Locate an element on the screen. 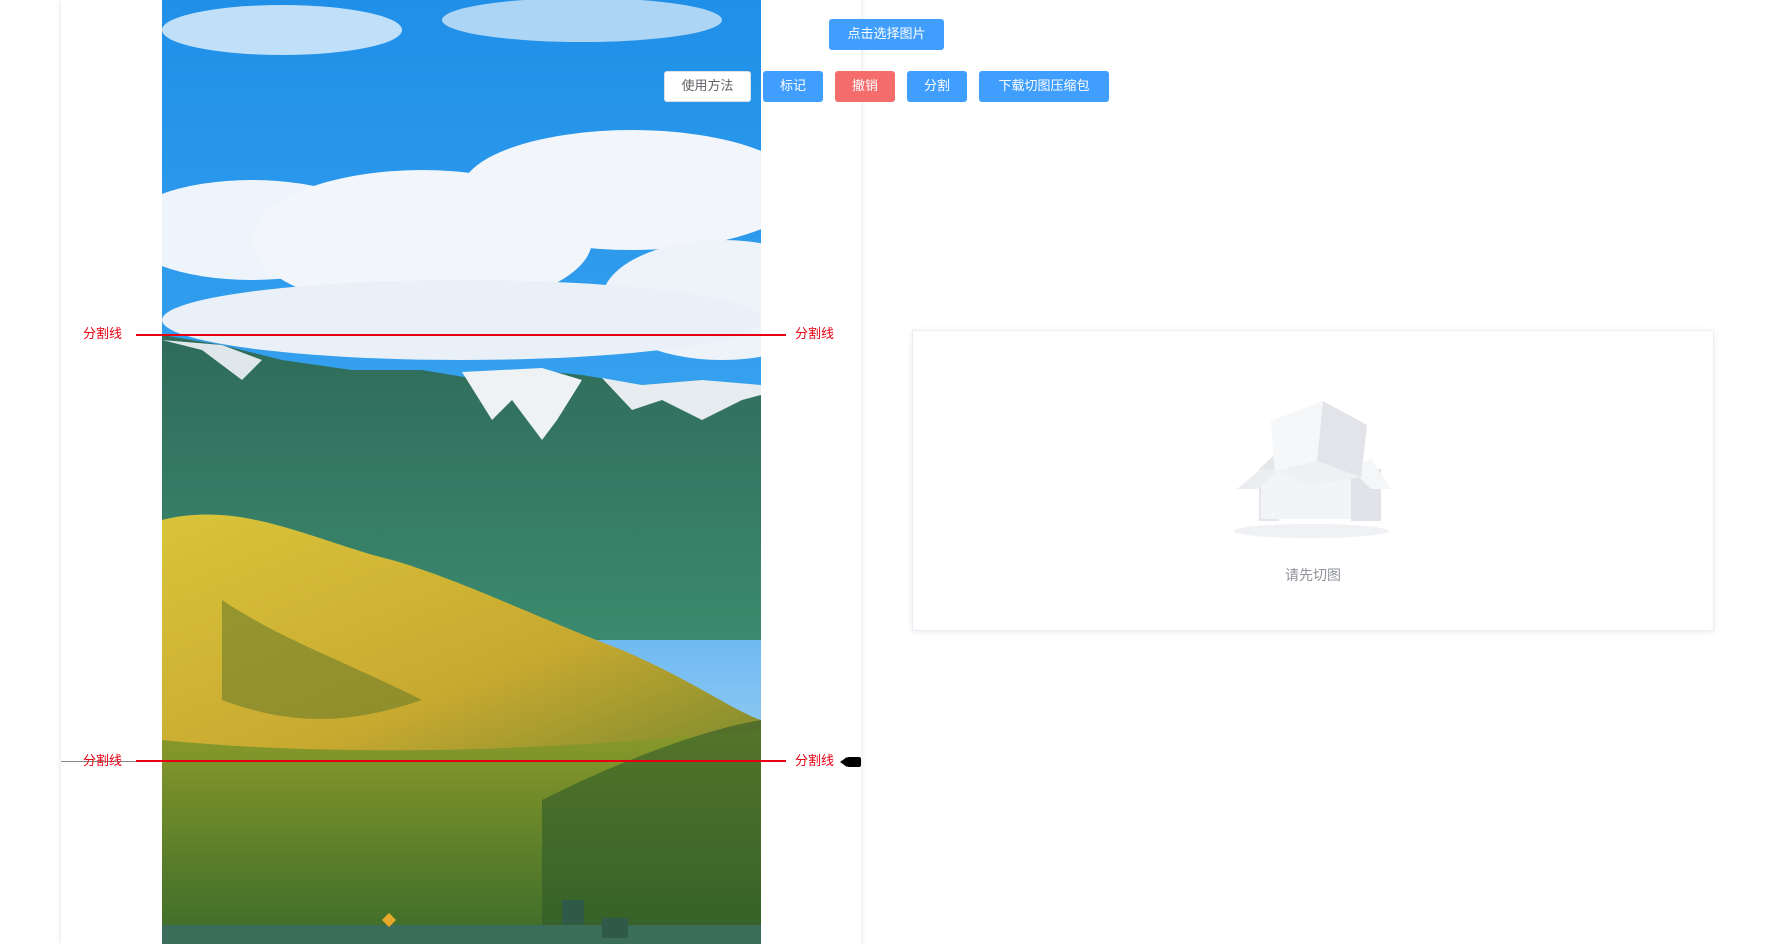 This screenshot has width=1781, height=944. drag-handle is located at coordinates (853, 762).